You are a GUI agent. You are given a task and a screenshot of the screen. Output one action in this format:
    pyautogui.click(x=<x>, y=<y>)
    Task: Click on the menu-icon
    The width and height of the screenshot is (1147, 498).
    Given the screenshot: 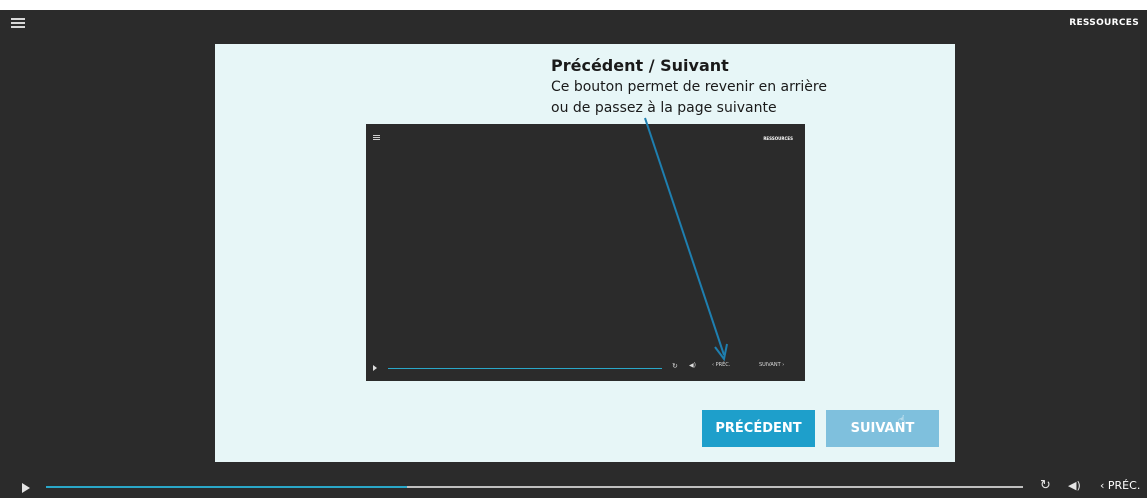 What is the action you would take?
    pyautogui.click(x=18, y=23)
    